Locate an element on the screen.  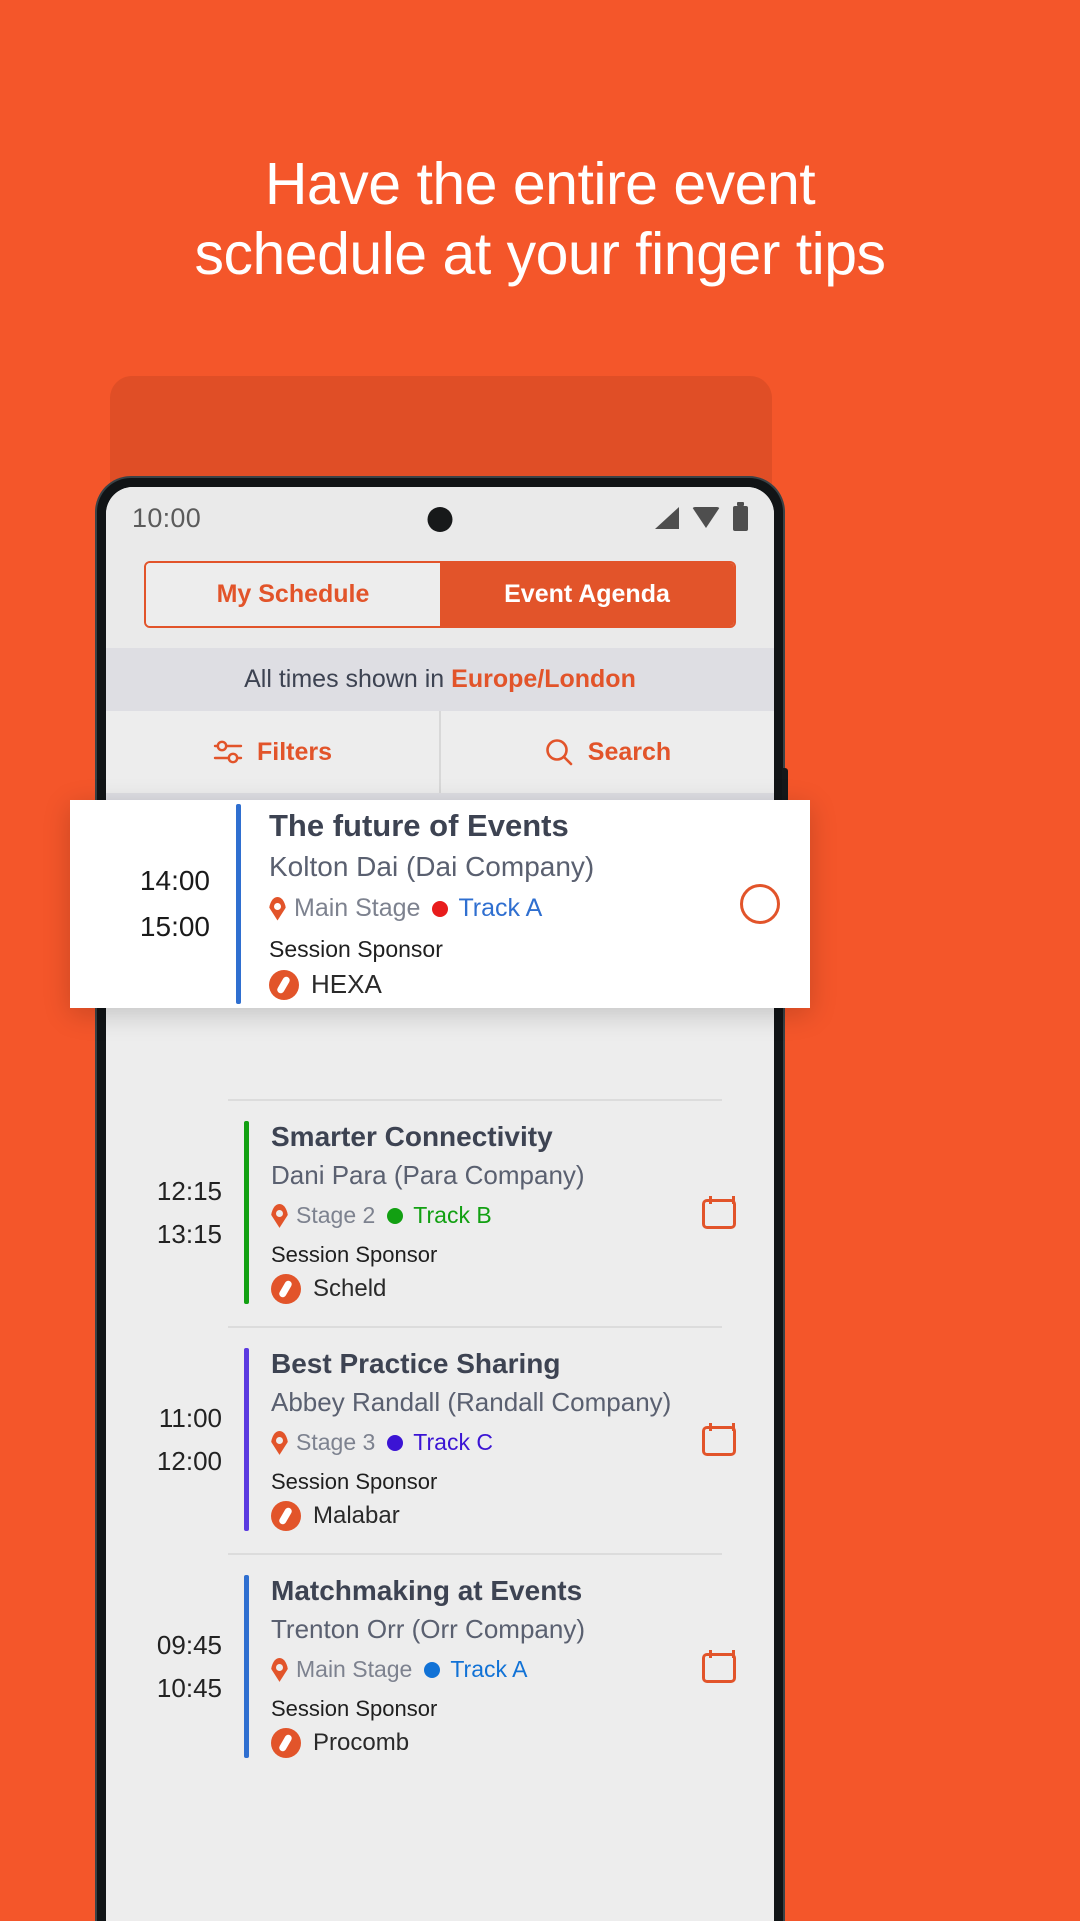
session-track: Track A is located at coordinates (475, 1669).